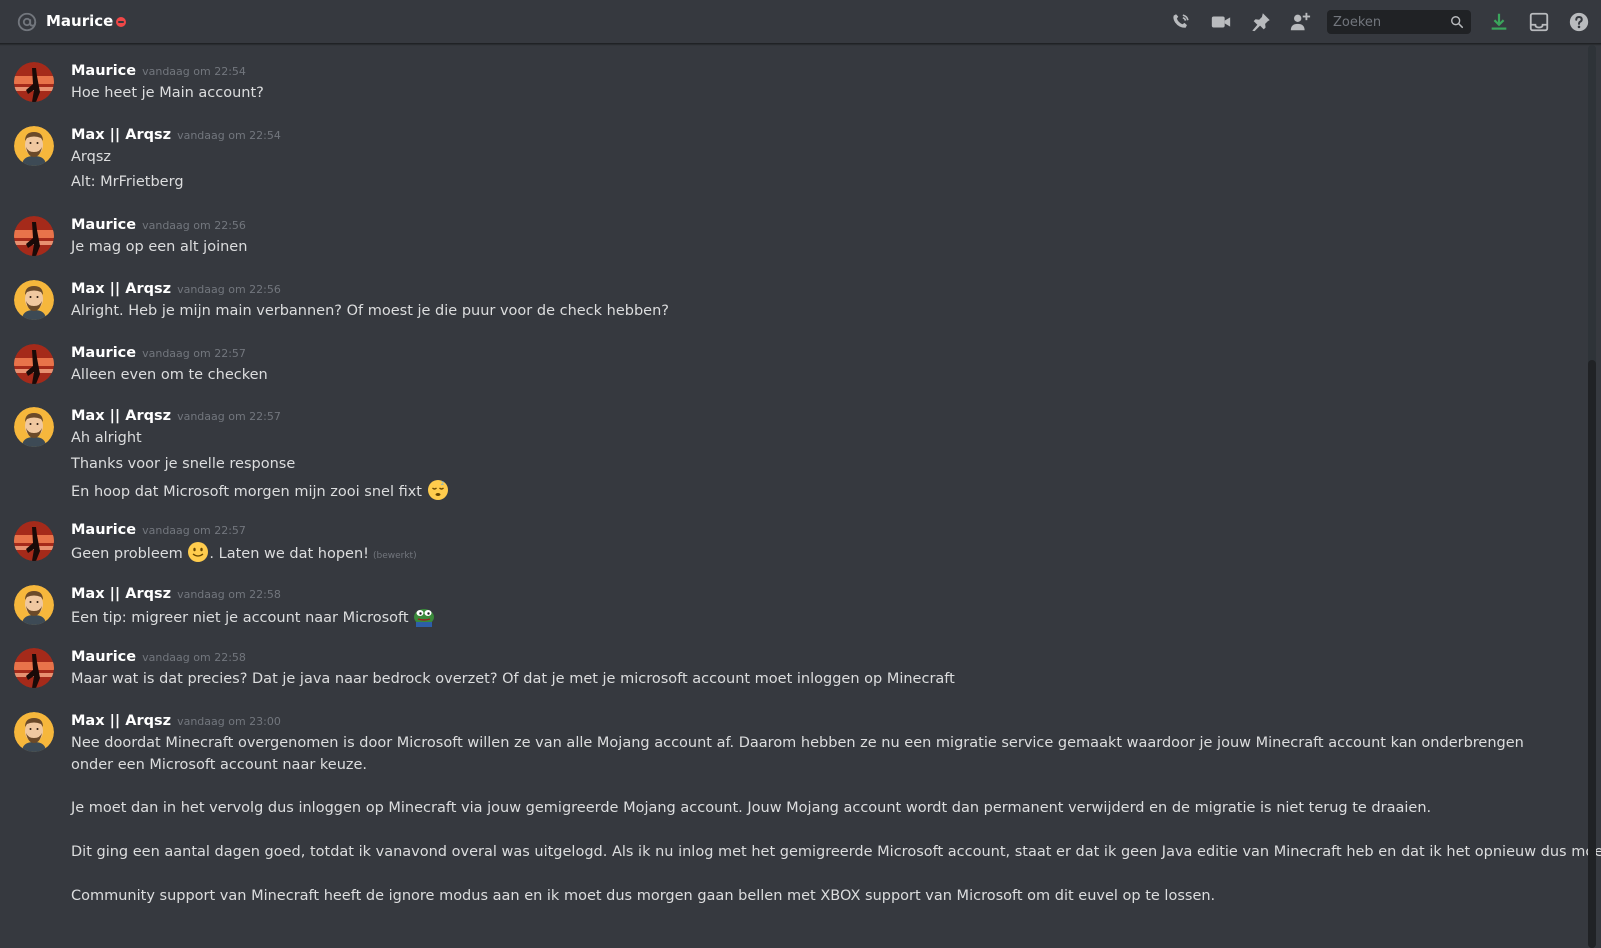 The height and width of the screenshot is (948, 1601). What do you see at coordinates (176, 416) in the screenshot?
I see `message-author: Max || Arqsz vandaag om 22:57` at bounding box center [176, 416].